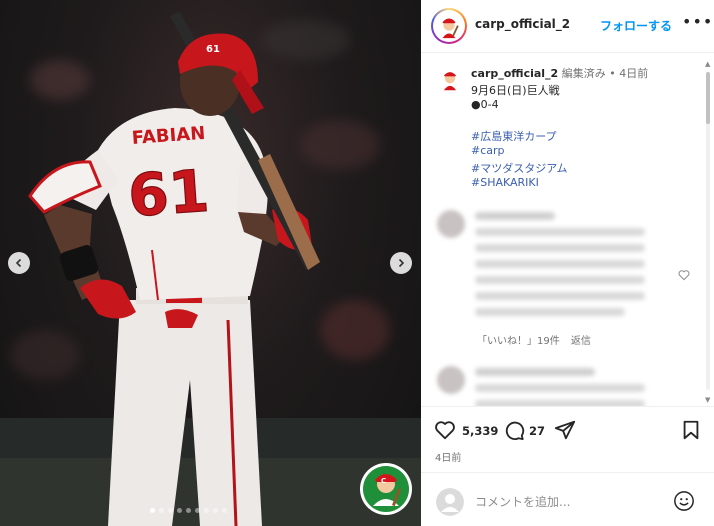 The image size is (714, 526). Describe the element at coordinates (480, 431) in the screenshot. I see `like-count: 5,339` at that location.